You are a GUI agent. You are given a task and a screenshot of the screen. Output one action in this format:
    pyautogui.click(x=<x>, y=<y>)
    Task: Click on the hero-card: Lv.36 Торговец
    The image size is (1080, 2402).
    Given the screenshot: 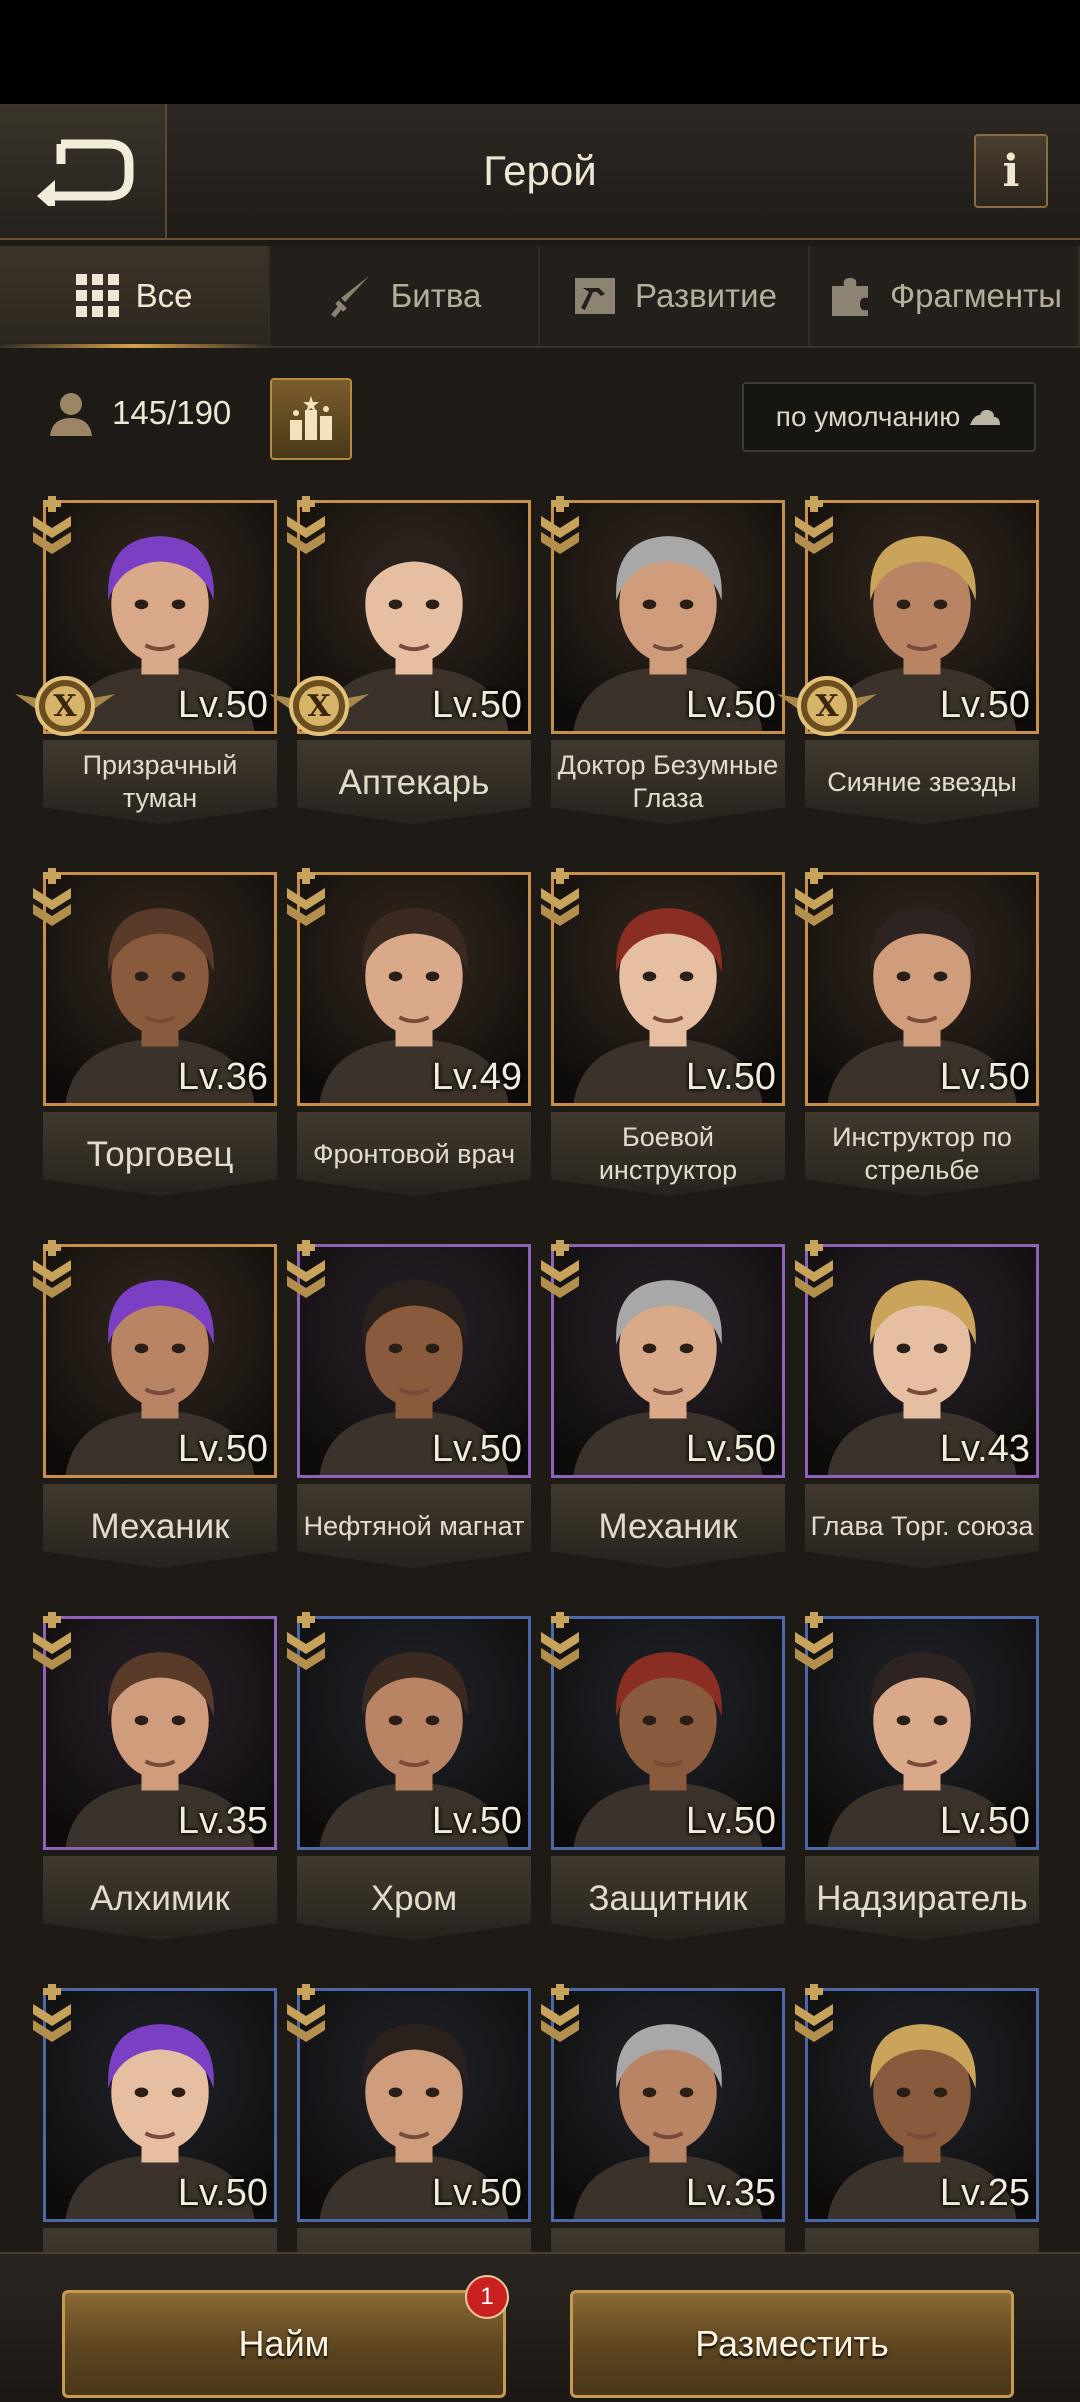 What is the action you would take?
    pyautogui.click(x=155, y=1035)
    